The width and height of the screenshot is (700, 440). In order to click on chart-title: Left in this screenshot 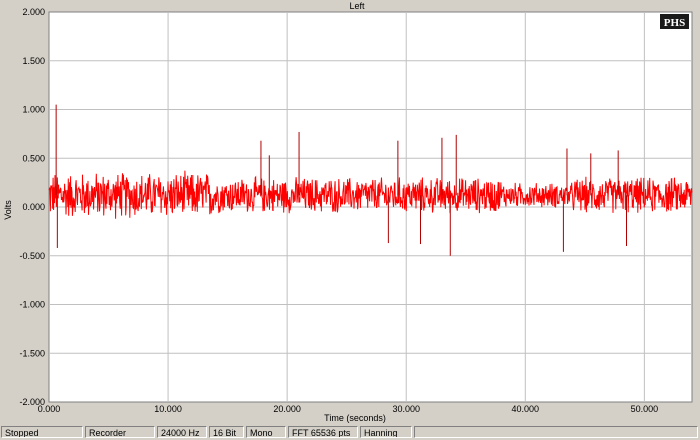, I will do `click(357, 6)`.